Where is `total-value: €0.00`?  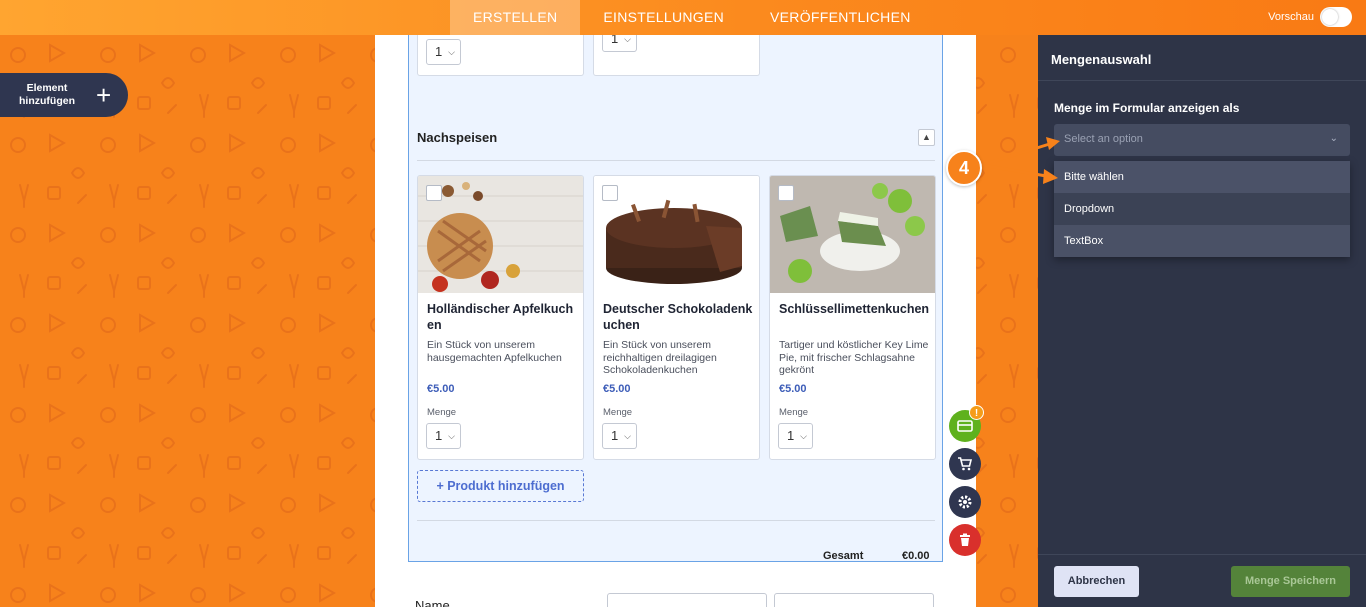 total-value: €0.00 is located at coordinates (916, 556).